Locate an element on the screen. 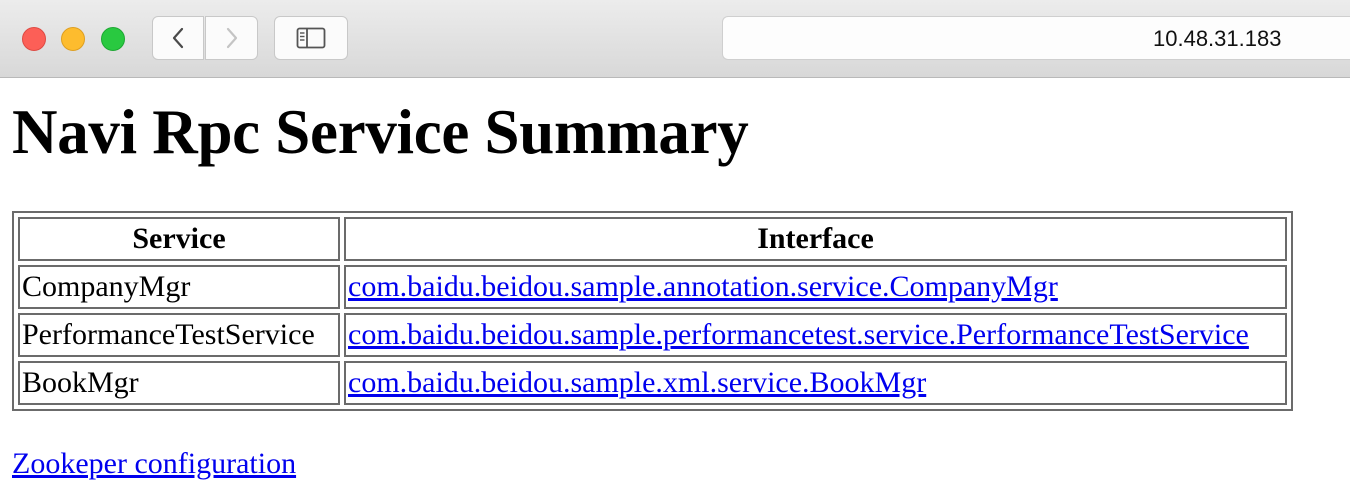 The width and height of the screenshot is (1350, 500). service-name-cell: CompanyMgr is located at coordinates (179, 287).